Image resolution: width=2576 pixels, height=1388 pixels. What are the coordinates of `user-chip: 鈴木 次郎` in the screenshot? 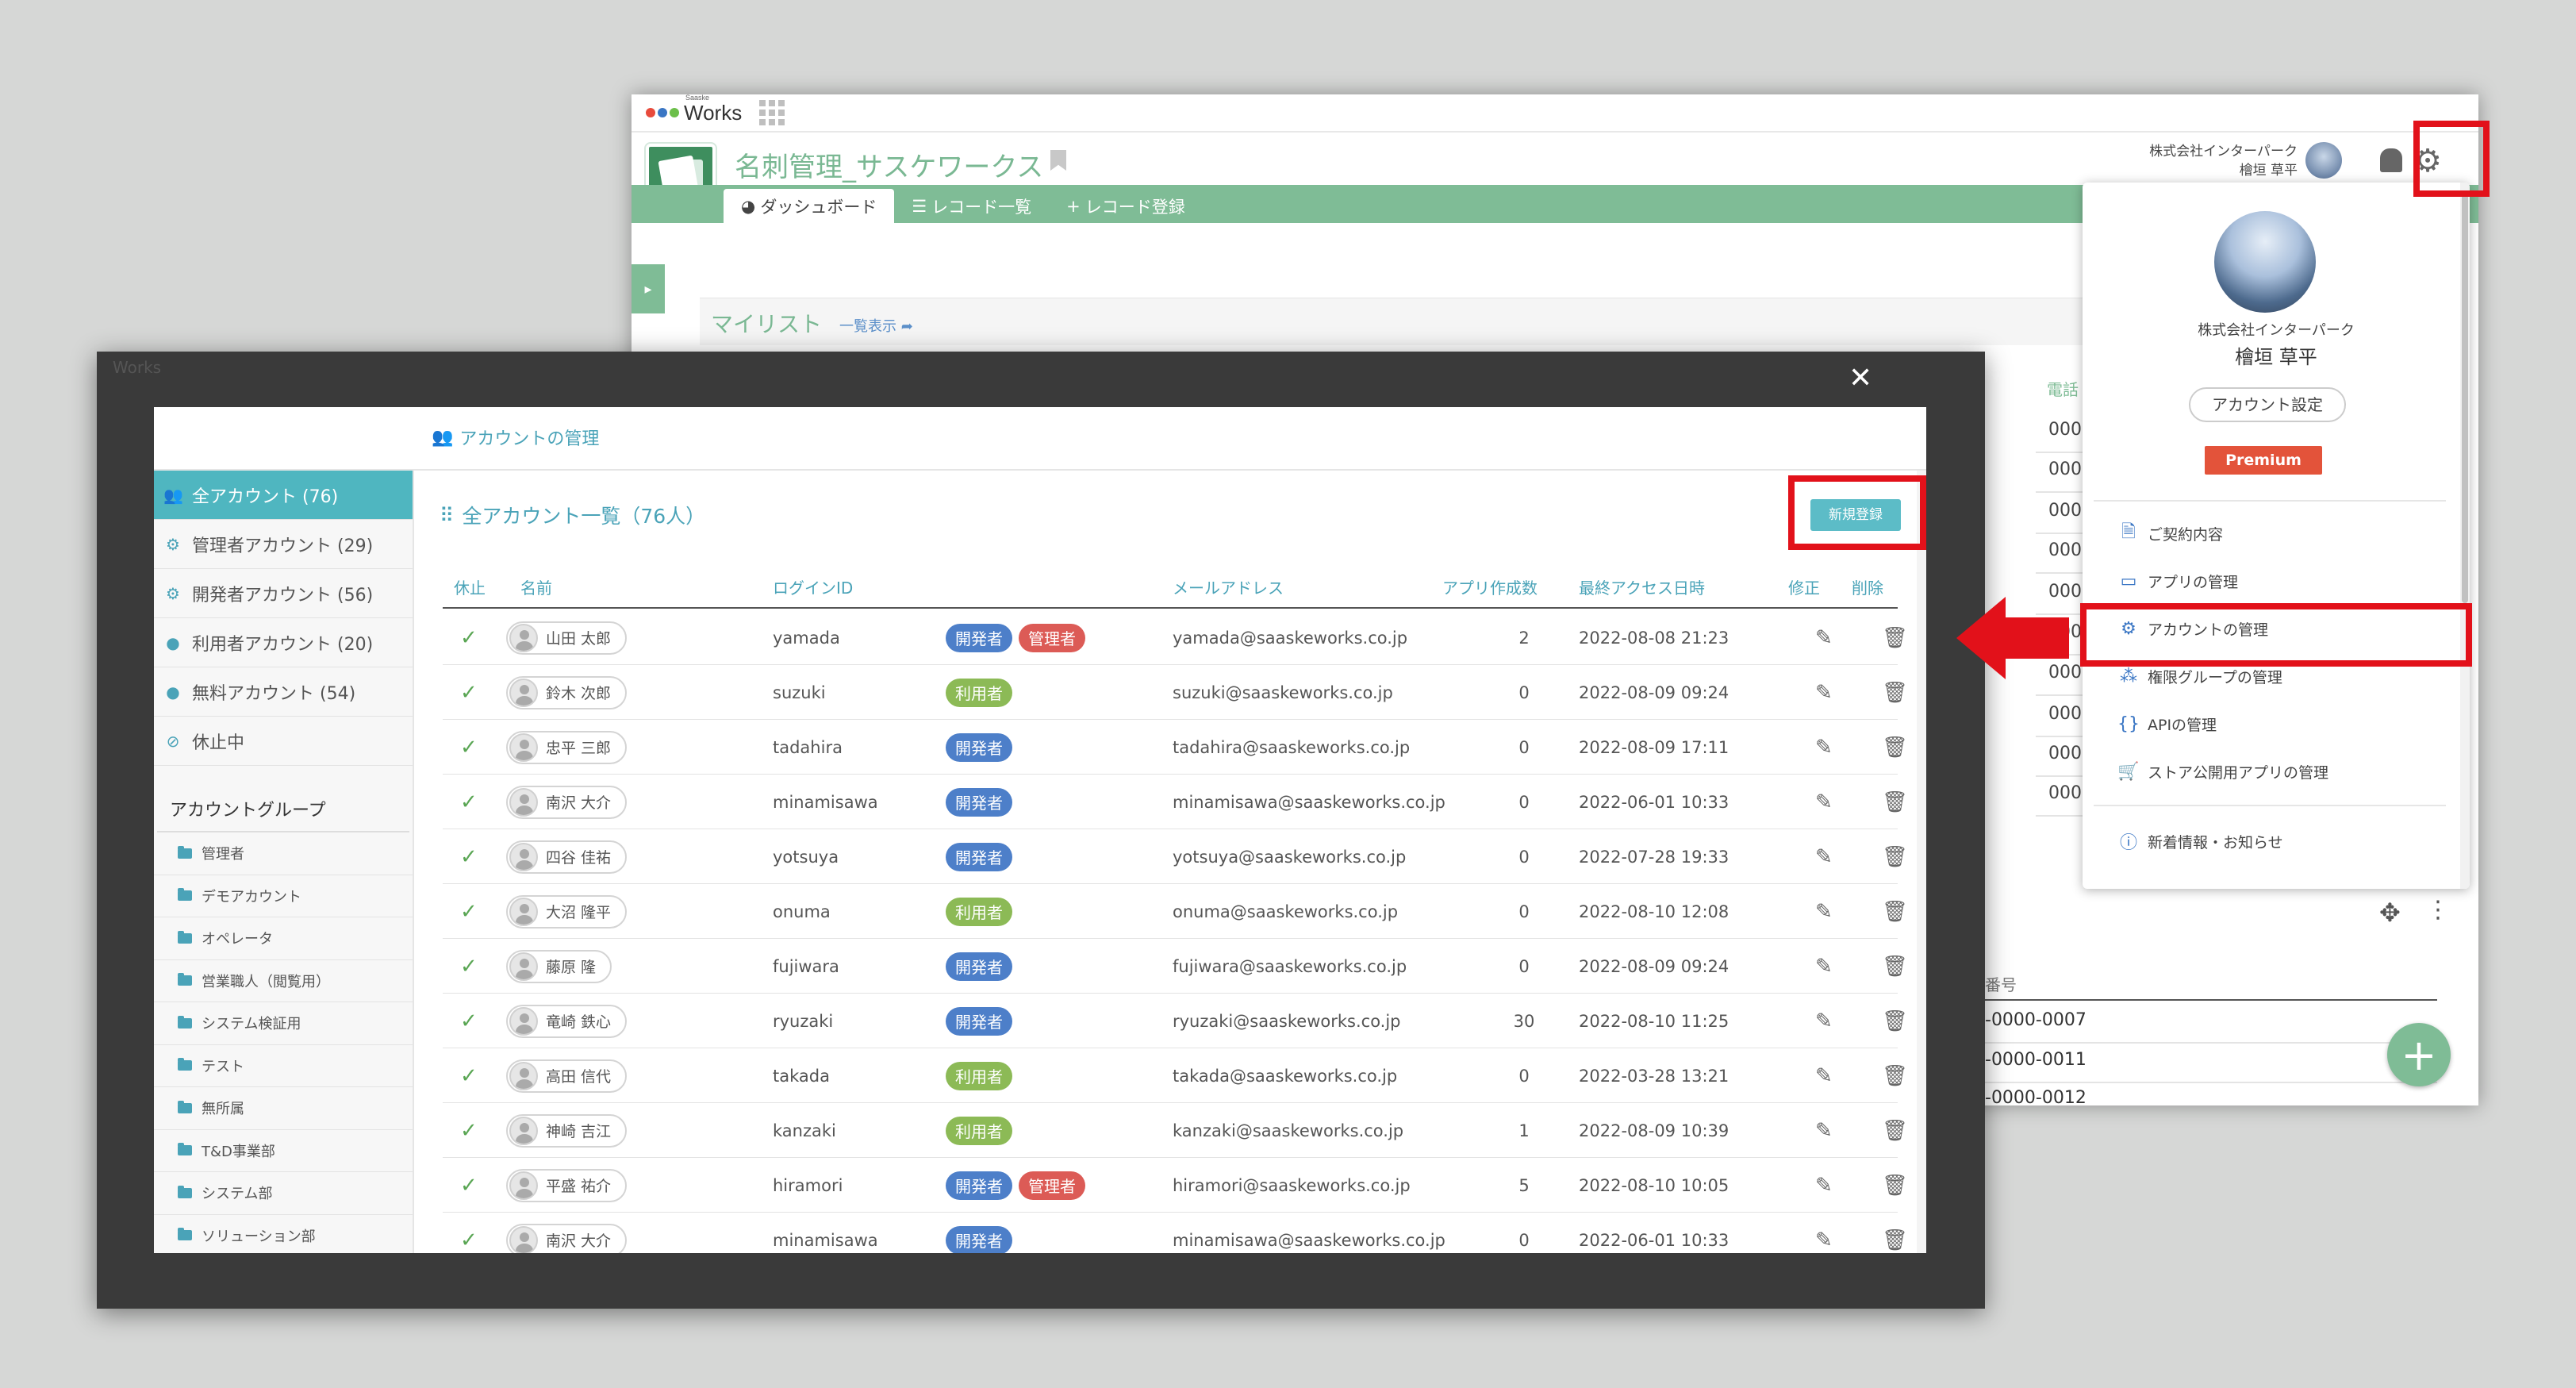 It's located at (567, 692).